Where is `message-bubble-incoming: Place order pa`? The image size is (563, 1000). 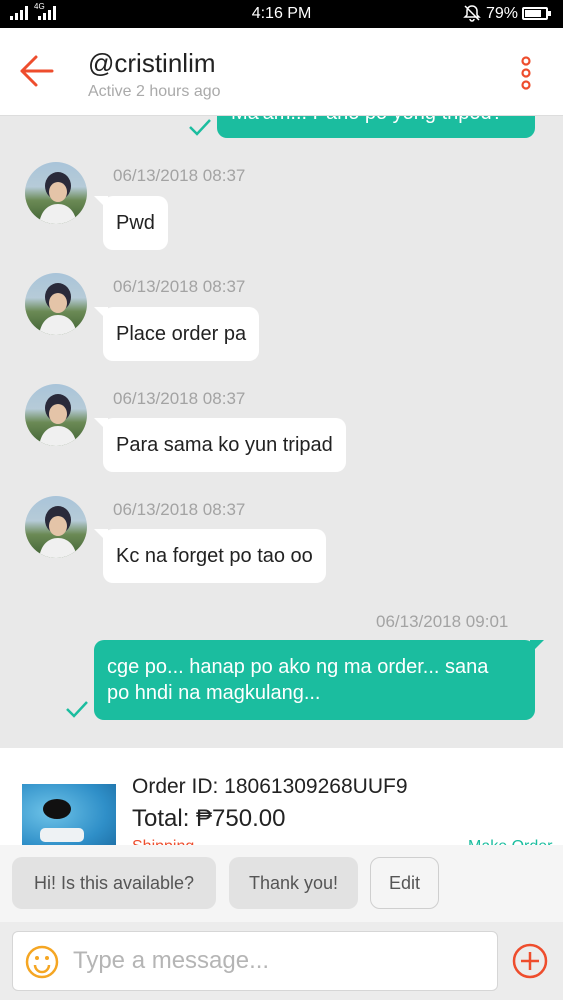
message-bubble-incoming: Place order pa is located at coordinates (176, 334).